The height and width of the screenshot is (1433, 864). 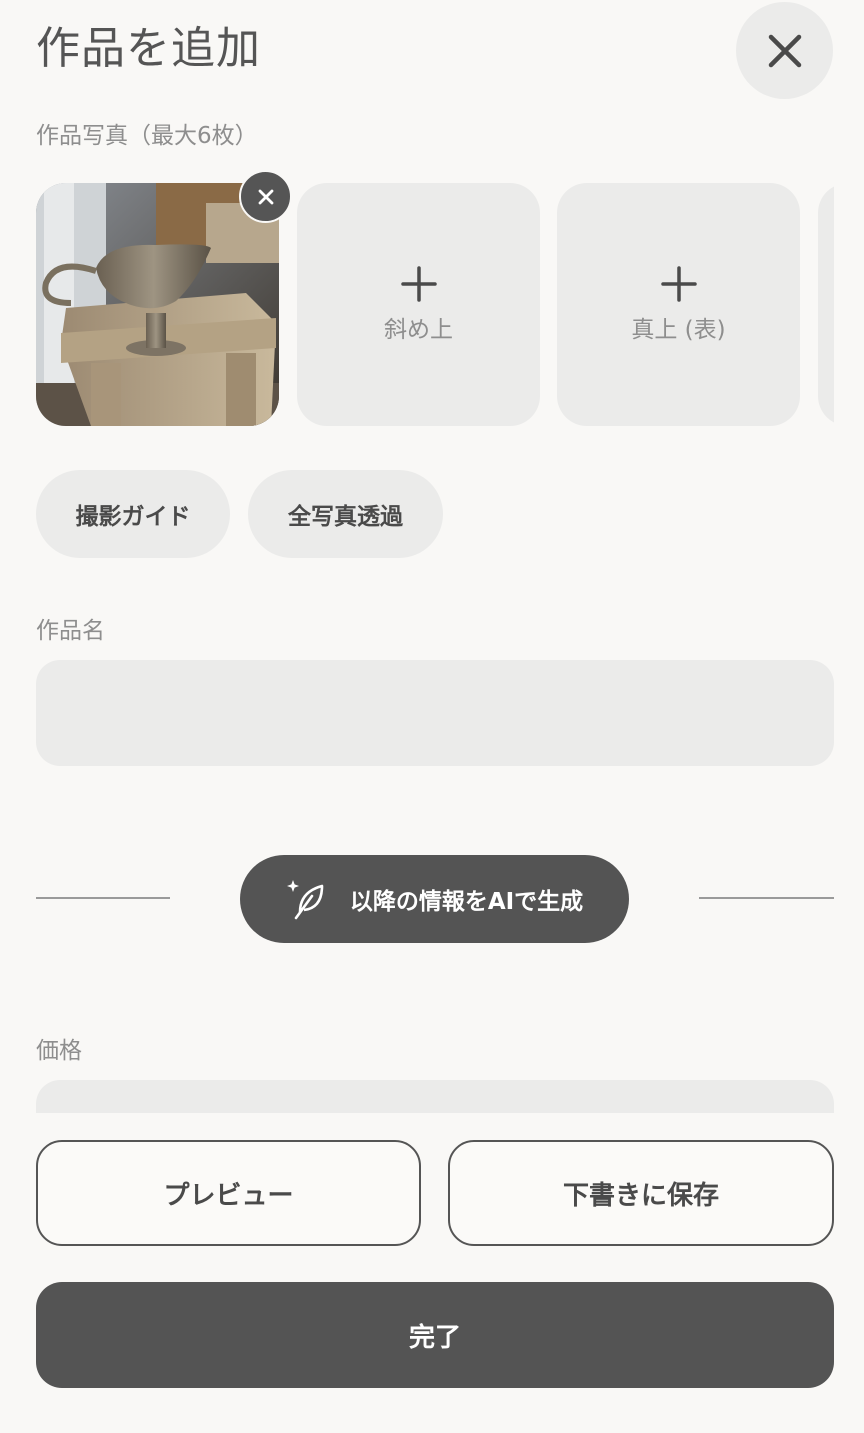 I want to click on done-button: 完了, so click(x=435, y=1335).